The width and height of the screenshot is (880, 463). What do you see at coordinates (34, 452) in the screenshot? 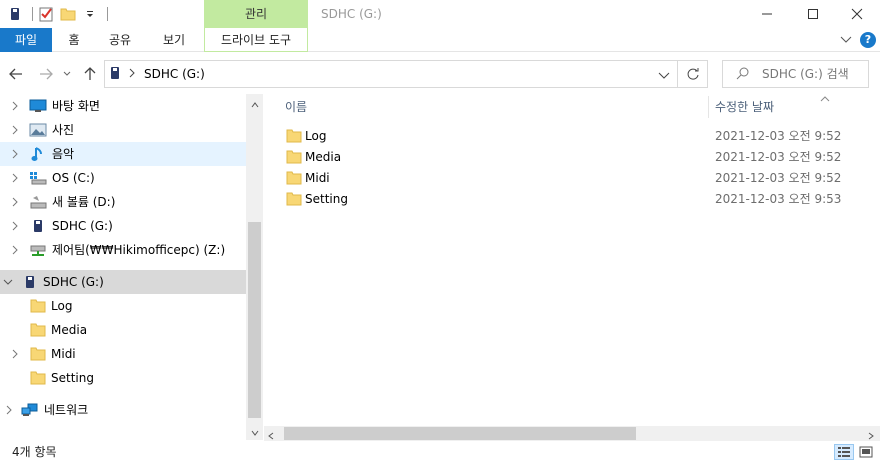
I see `item-count: 4개 항목` at bounding box center [34, 452].